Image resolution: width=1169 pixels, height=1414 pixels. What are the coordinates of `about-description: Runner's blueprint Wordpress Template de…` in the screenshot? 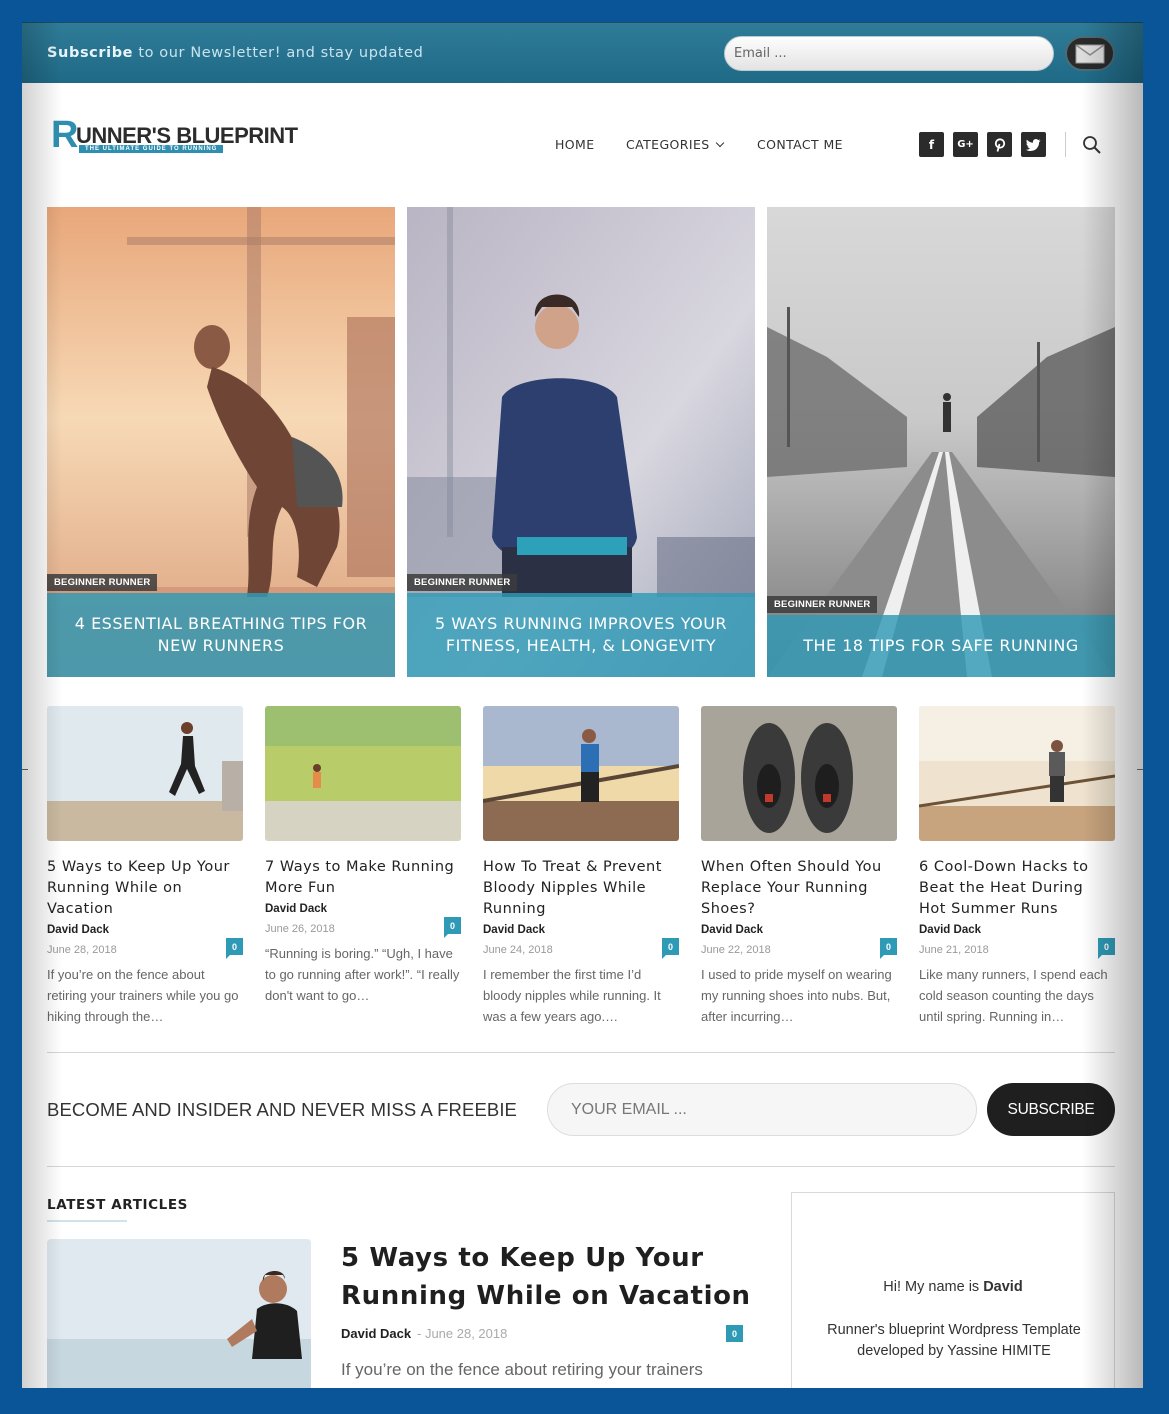 It's located at (954, 1340).